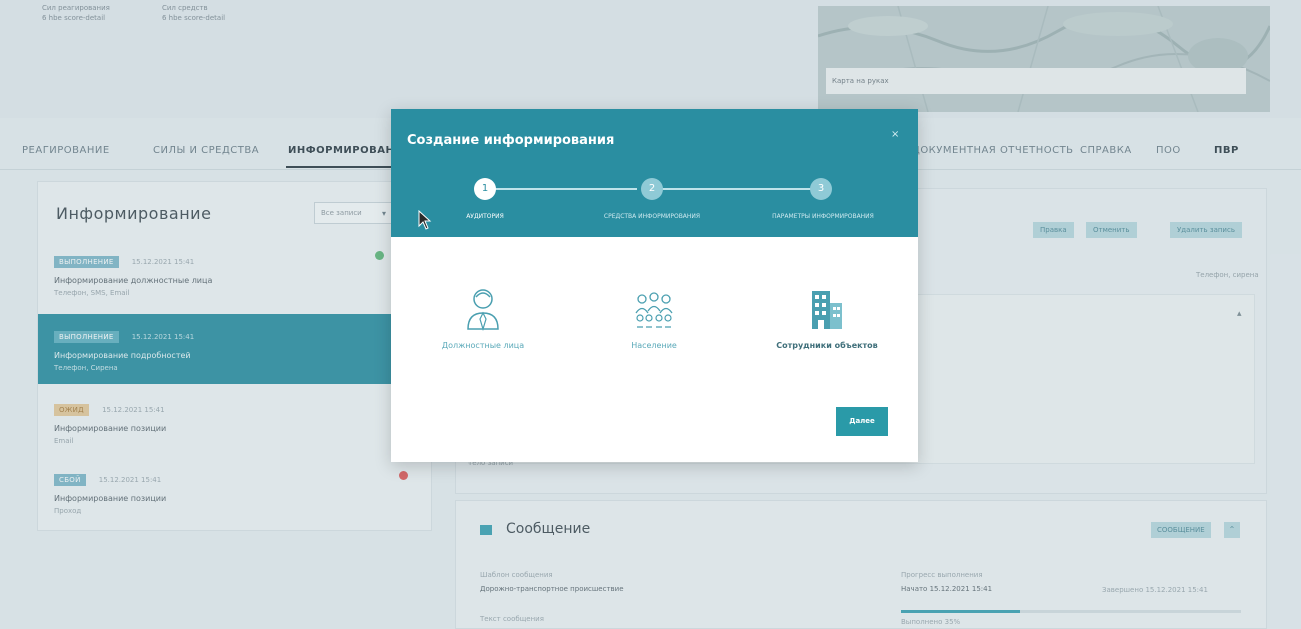 This screenshot has height=629, width=1301. I want to click on mouse-cursor-icon, so click(425, 220).